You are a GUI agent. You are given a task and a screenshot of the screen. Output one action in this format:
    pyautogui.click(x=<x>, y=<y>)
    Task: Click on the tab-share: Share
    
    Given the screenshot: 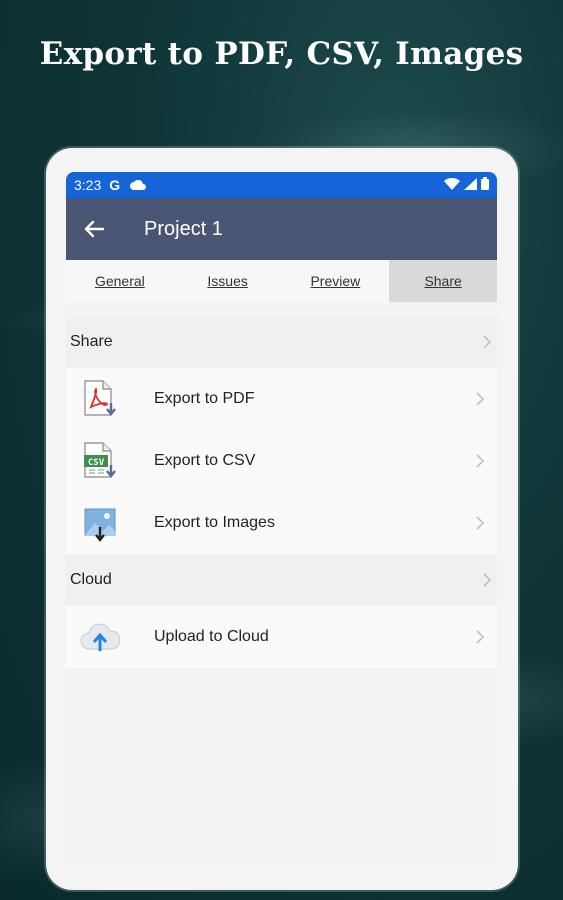 What is the action you would take?
    pyautogui.click(x=443, y=281)
    